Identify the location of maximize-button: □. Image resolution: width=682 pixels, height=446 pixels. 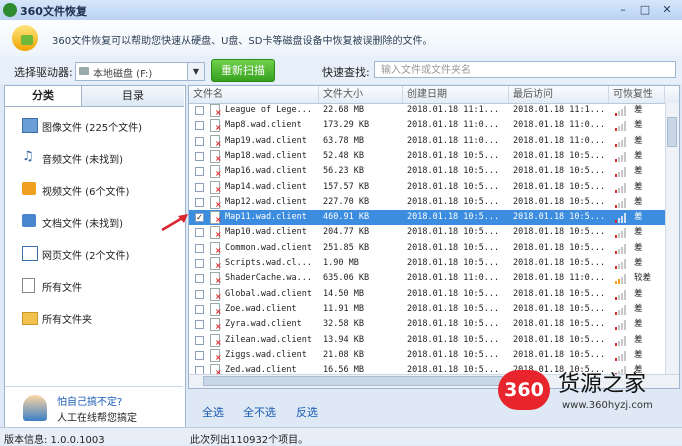
(645, 9).